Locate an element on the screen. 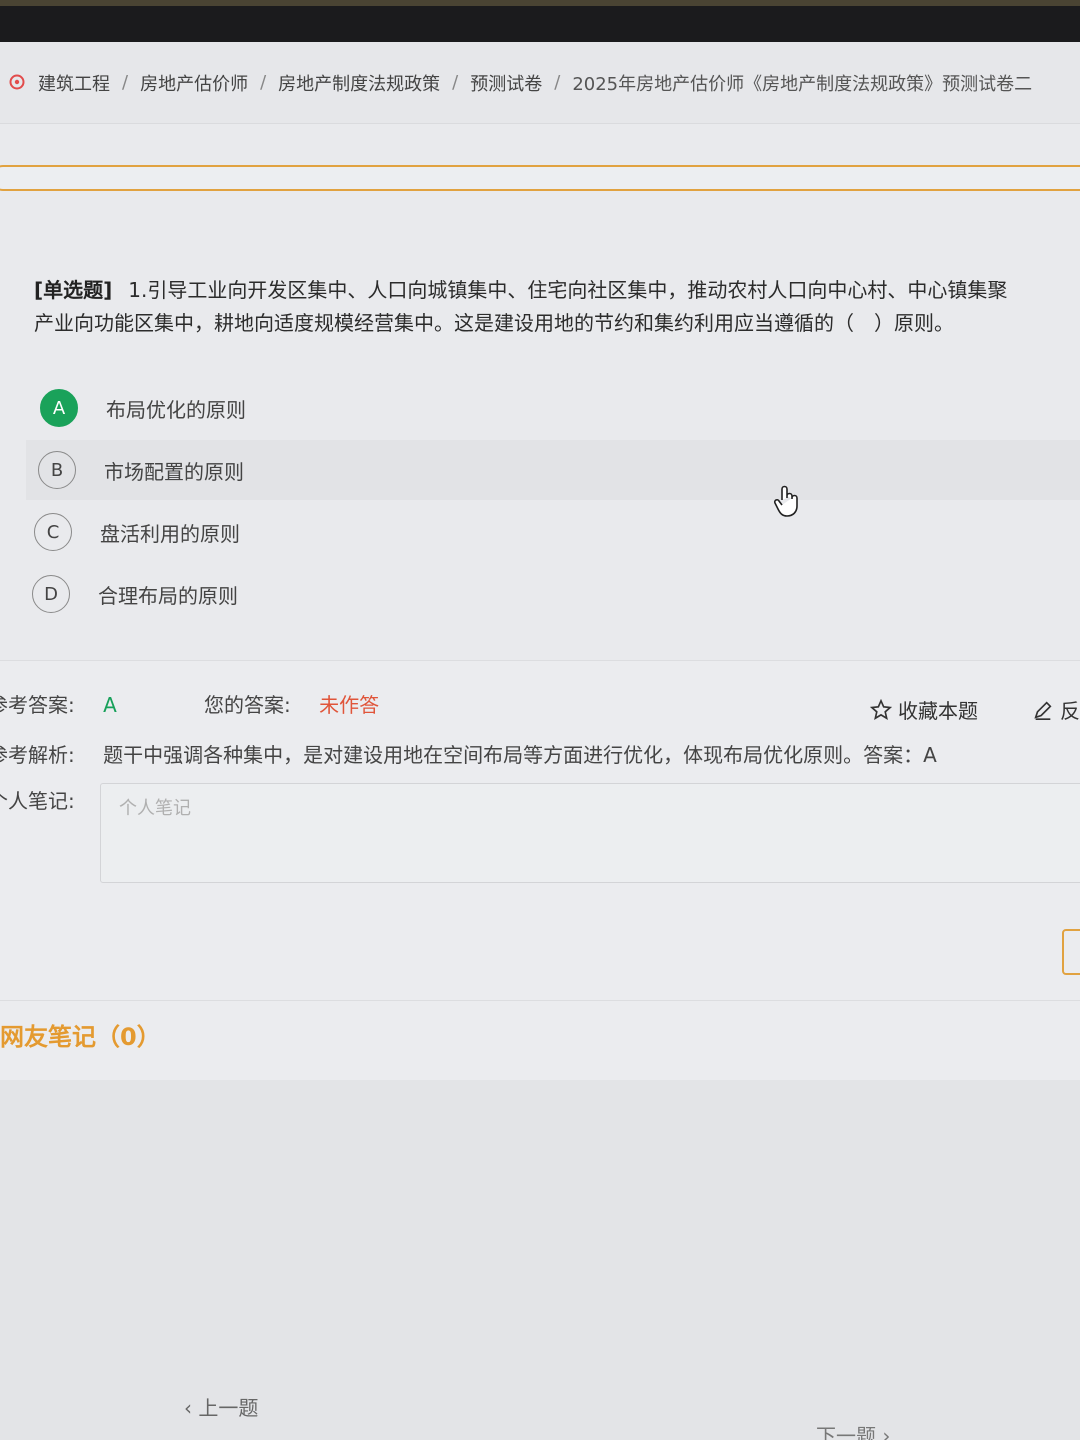  breadcrumb-item-subject: 房地产制度法规政策 is located at coordinates (359, 83).